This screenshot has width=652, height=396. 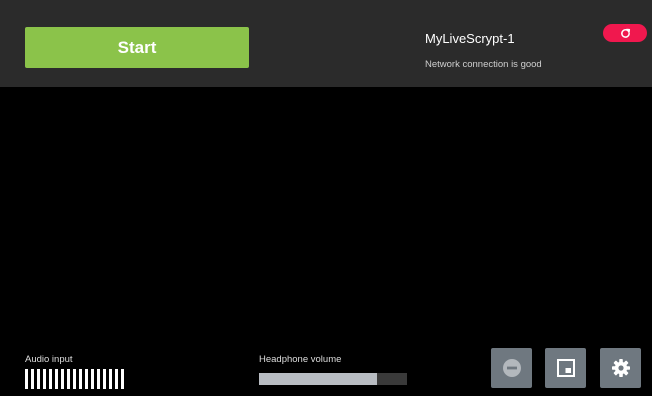 I want to click on refresh-button, so click(x=625, y=33).